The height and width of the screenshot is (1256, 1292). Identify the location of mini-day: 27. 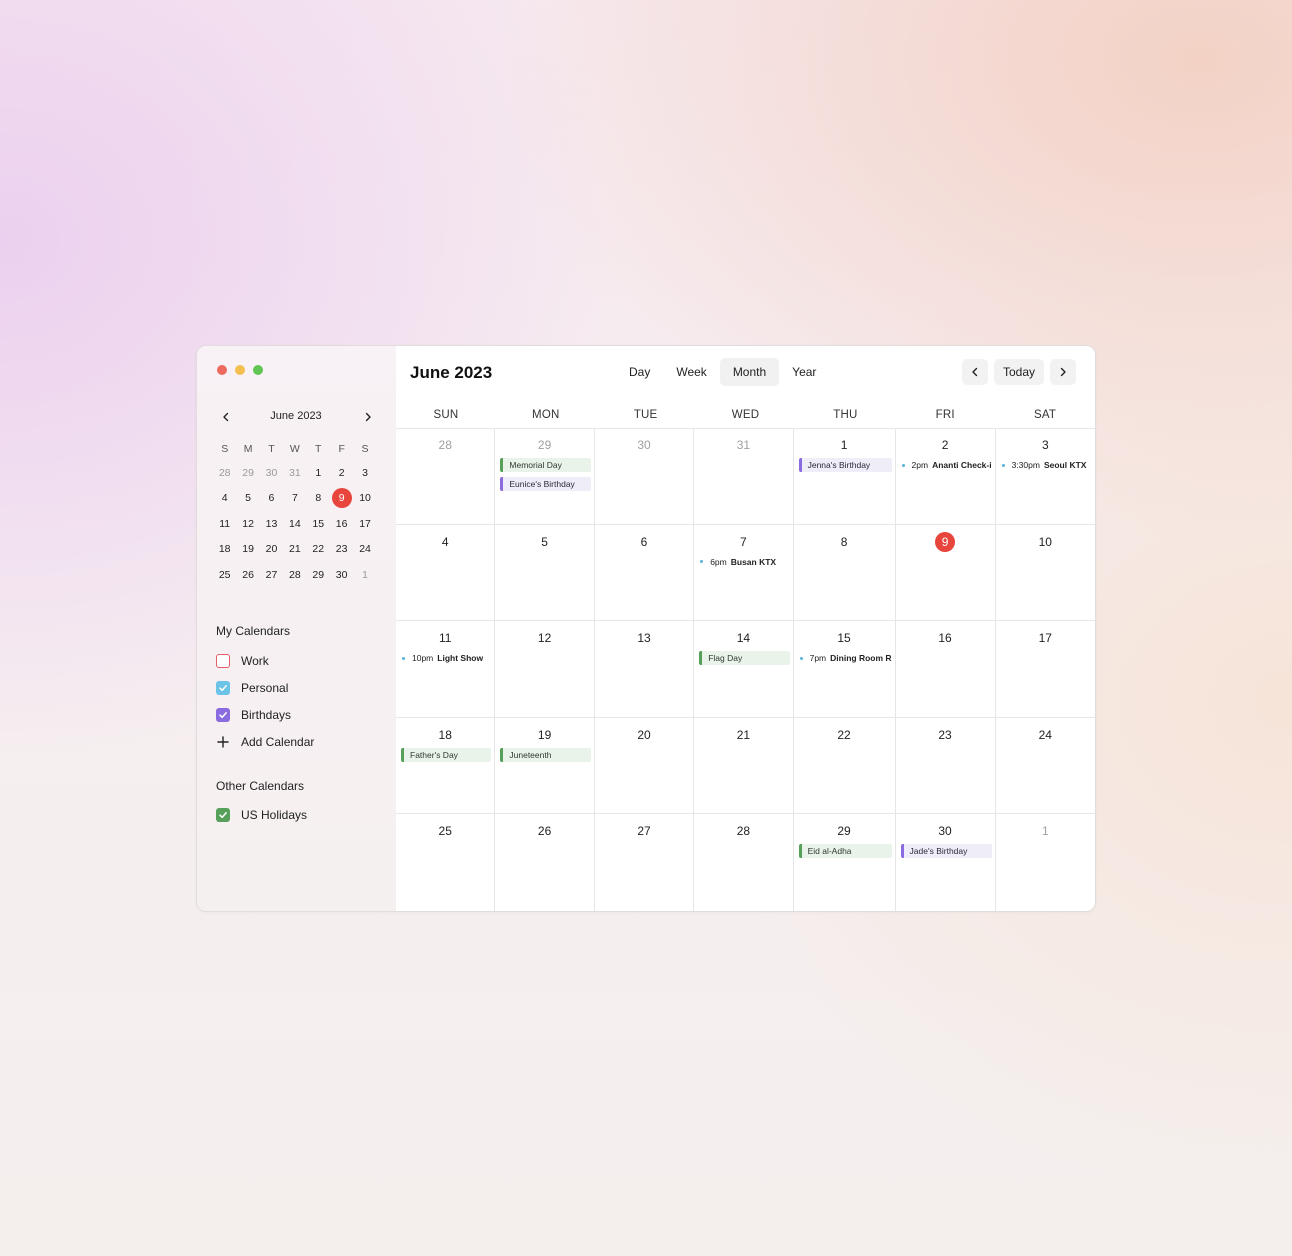
(271, 575).